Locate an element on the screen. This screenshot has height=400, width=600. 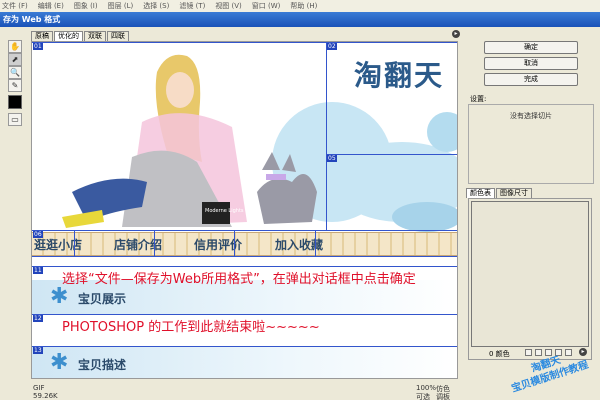
done-button: 完成 is located at coordinates (531, 79).